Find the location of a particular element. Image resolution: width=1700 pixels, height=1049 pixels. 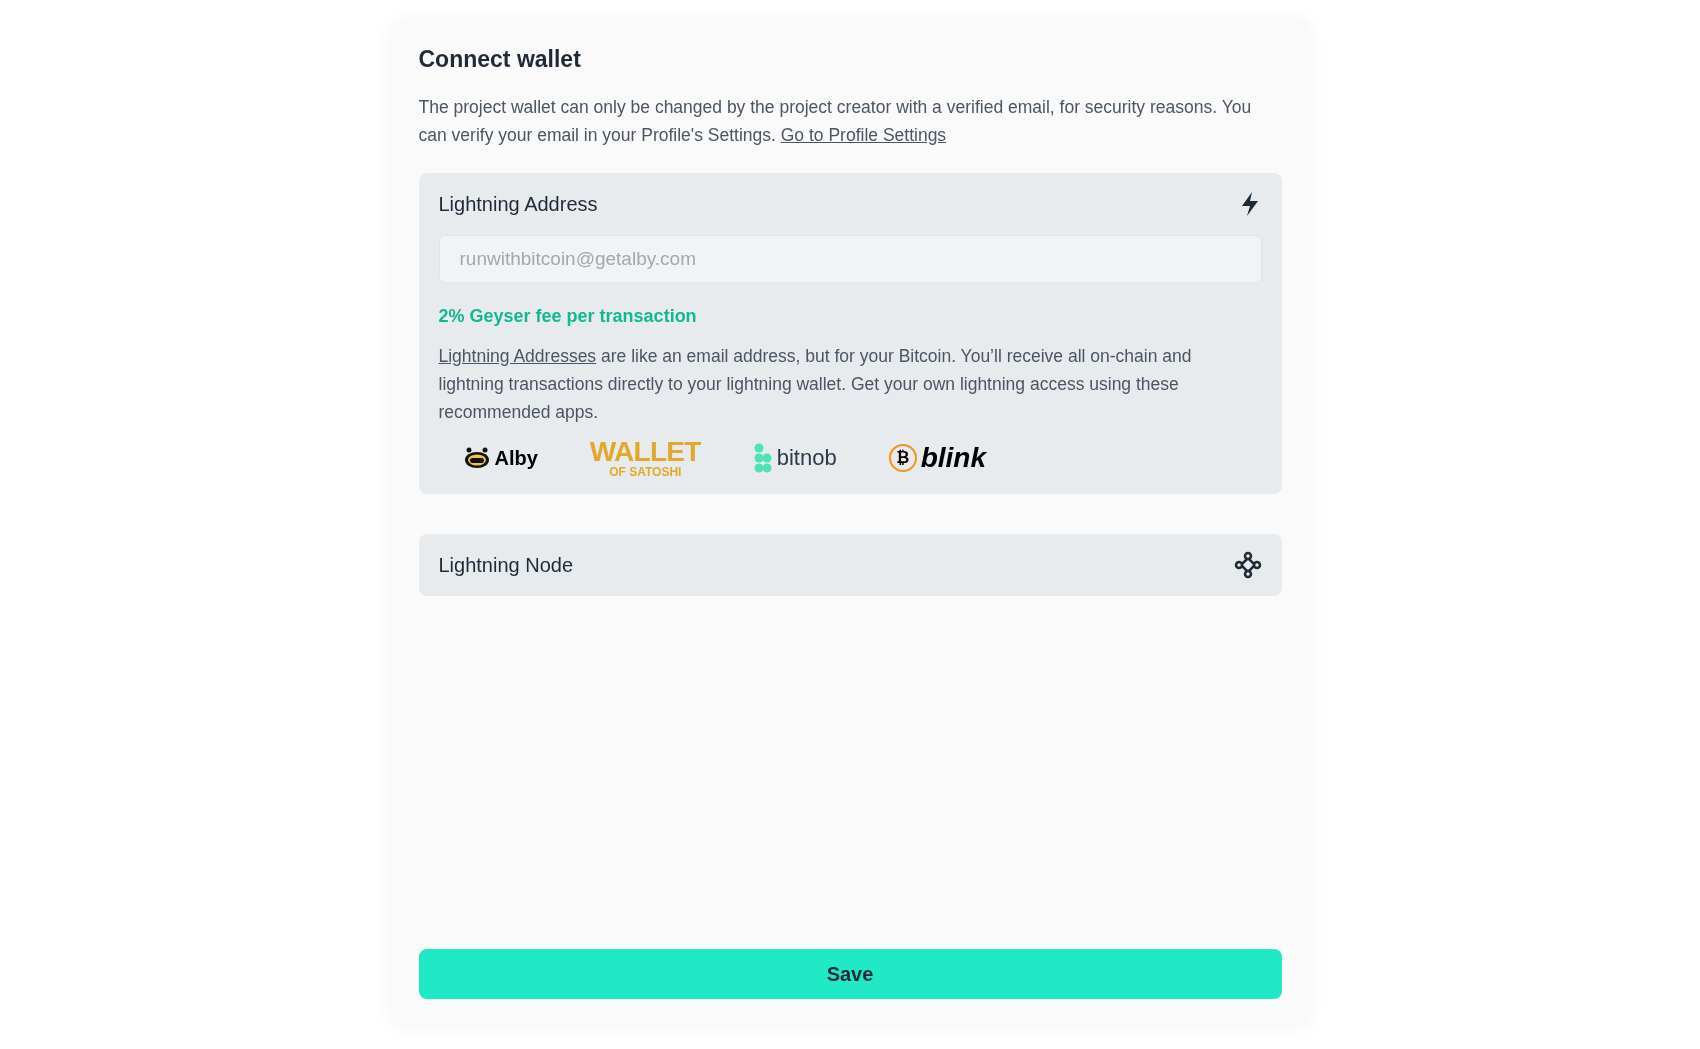

option-title: Lightning Node is located at coordinates (506, 565).